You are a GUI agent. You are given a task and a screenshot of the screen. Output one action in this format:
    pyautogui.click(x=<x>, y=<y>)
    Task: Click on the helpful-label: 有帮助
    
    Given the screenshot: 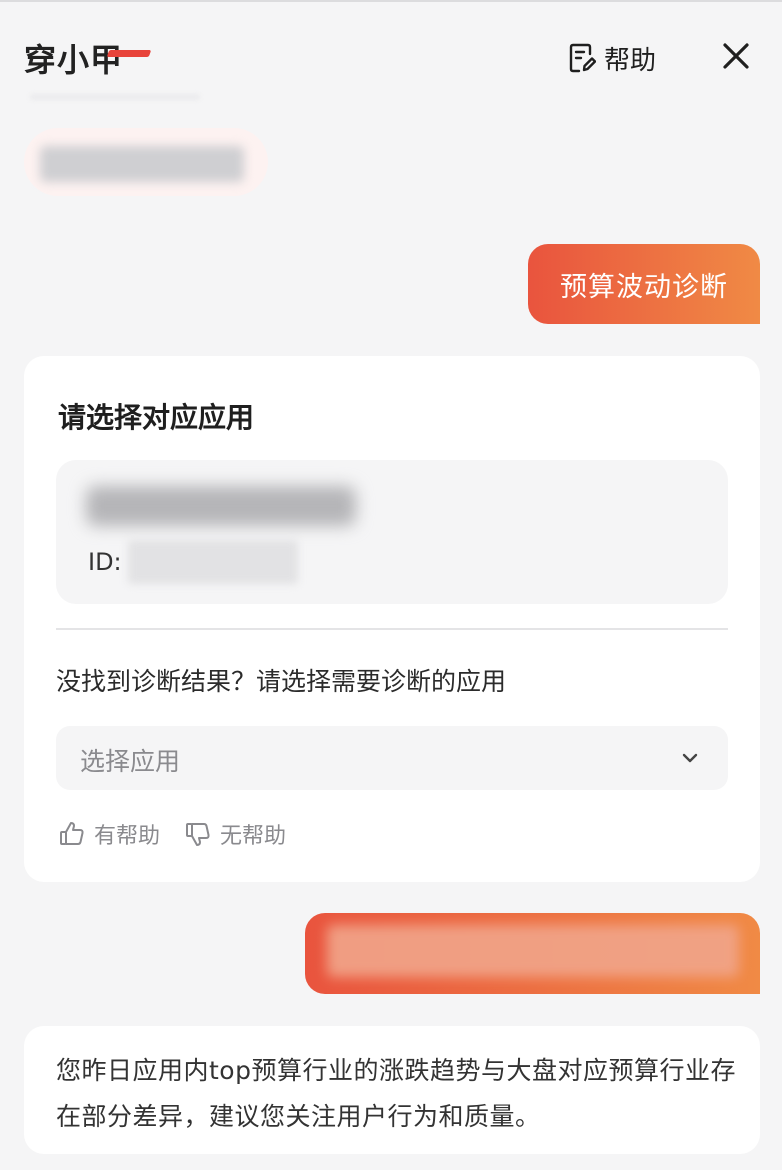 What is the action you would take?
    pyautogui.click(x=127, y=836)
    